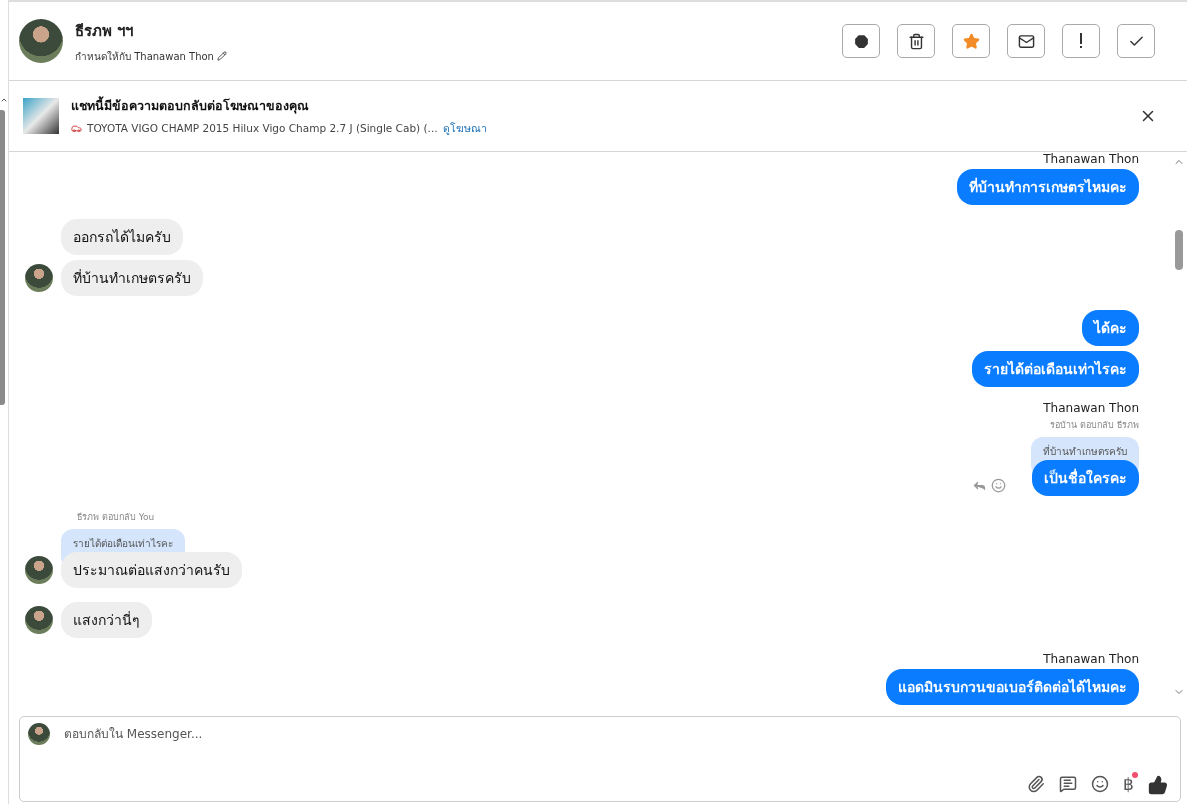  I want to click on mail-button, so click(1026, 41).